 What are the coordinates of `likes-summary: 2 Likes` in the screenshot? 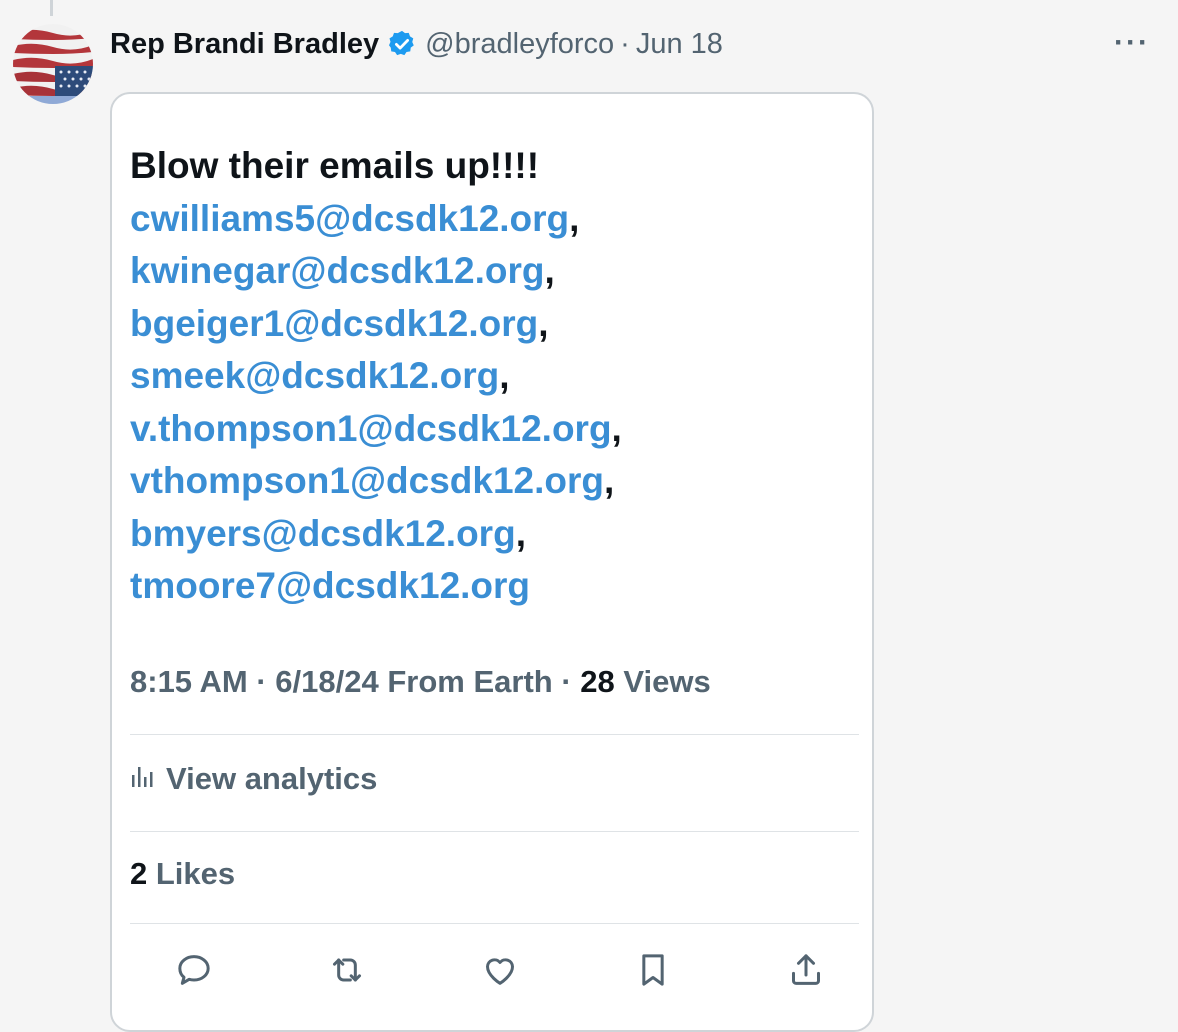 It's located at (182, 874).